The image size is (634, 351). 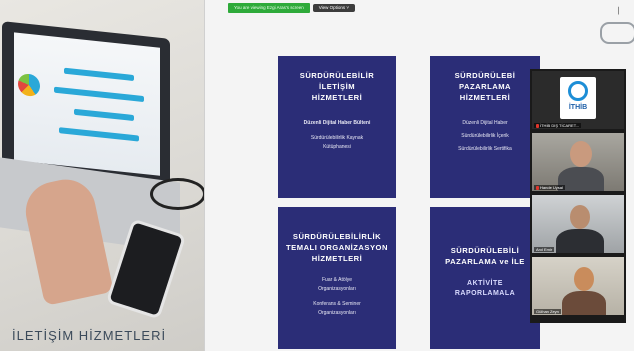 I want to click on card-title: SÜRDÜRÜLEBİLİR İLETİŞİM HİZMETLERİ, so click(x=337, y=86).